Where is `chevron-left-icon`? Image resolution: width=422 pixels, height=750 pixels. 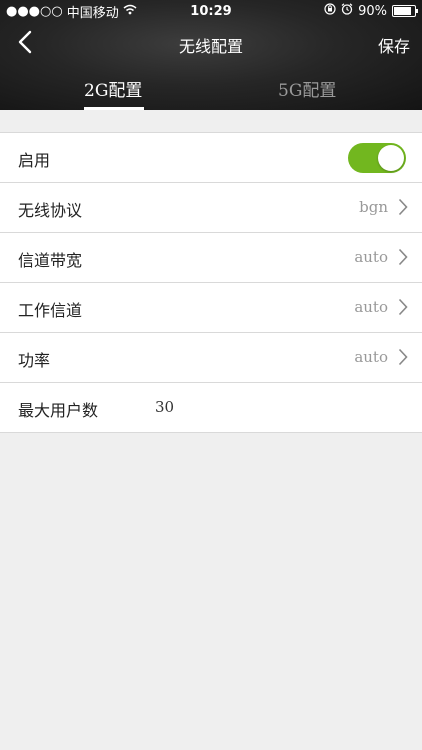 chevron-left-icon is located at coordinates (25, 44).